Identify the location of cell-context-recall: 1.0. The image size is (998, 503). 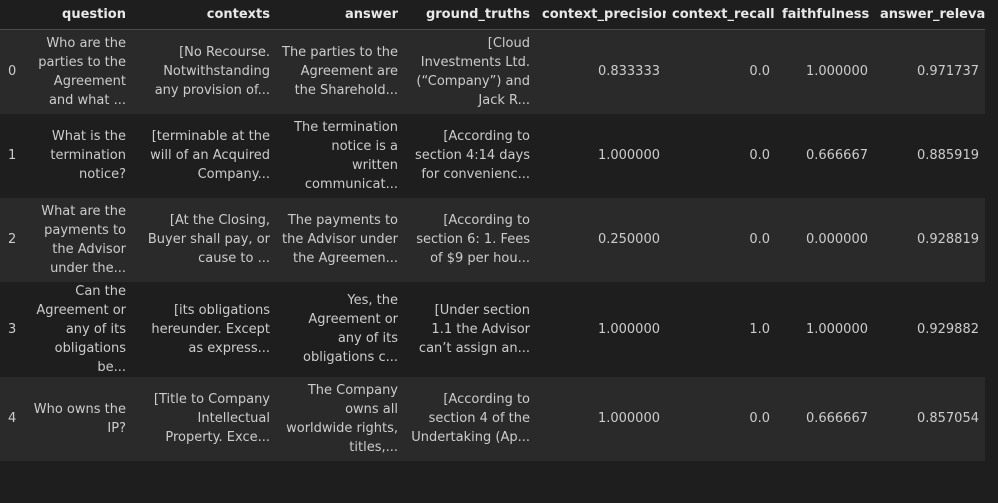
(759, 329).